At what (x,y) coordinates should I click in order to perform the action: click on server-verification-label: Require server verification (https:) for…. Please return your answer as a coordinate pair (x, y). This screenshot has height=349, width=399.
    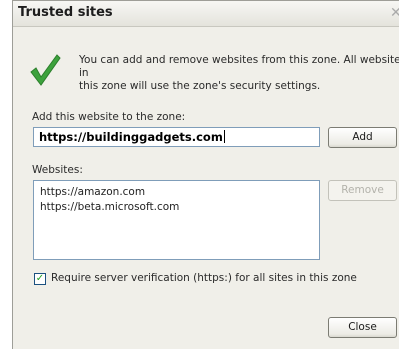
    Looking at the image, I should click on (204, 278).